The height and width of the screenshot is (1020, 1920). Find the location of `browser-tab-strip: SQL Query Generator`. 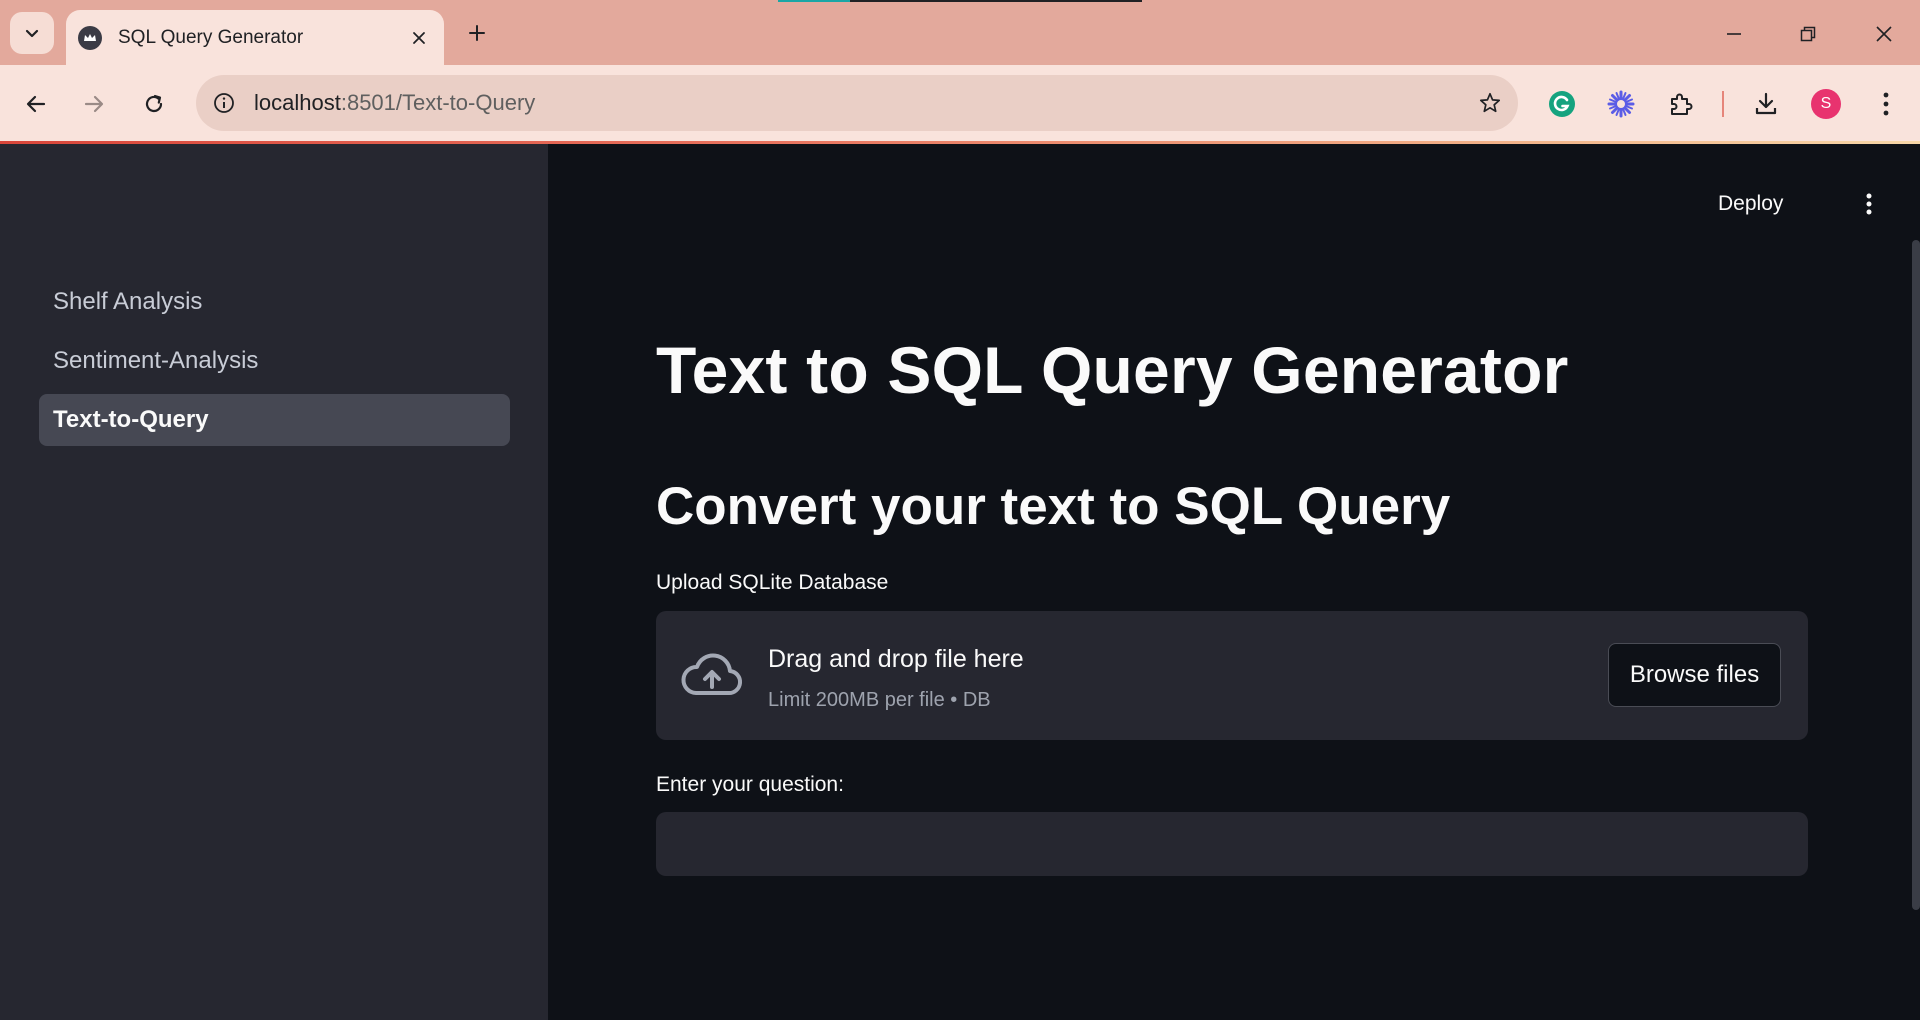

browser-tab-strip: SQL Query Generator is located at coordinates (960, 32).